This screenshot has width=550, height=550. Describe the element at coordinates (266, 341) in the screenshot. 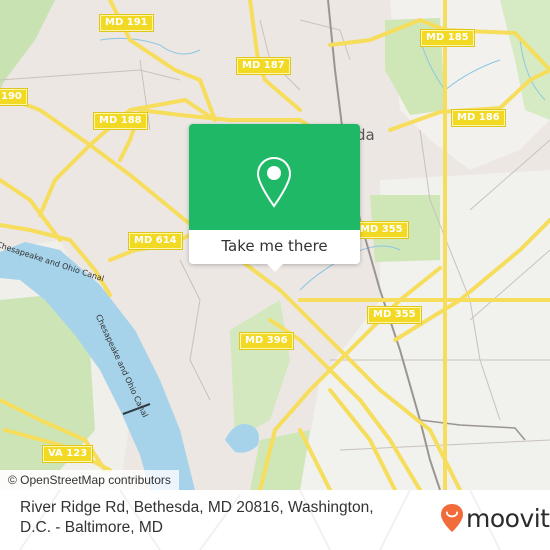

I see `road-shield-md396: MD 396` at that location.